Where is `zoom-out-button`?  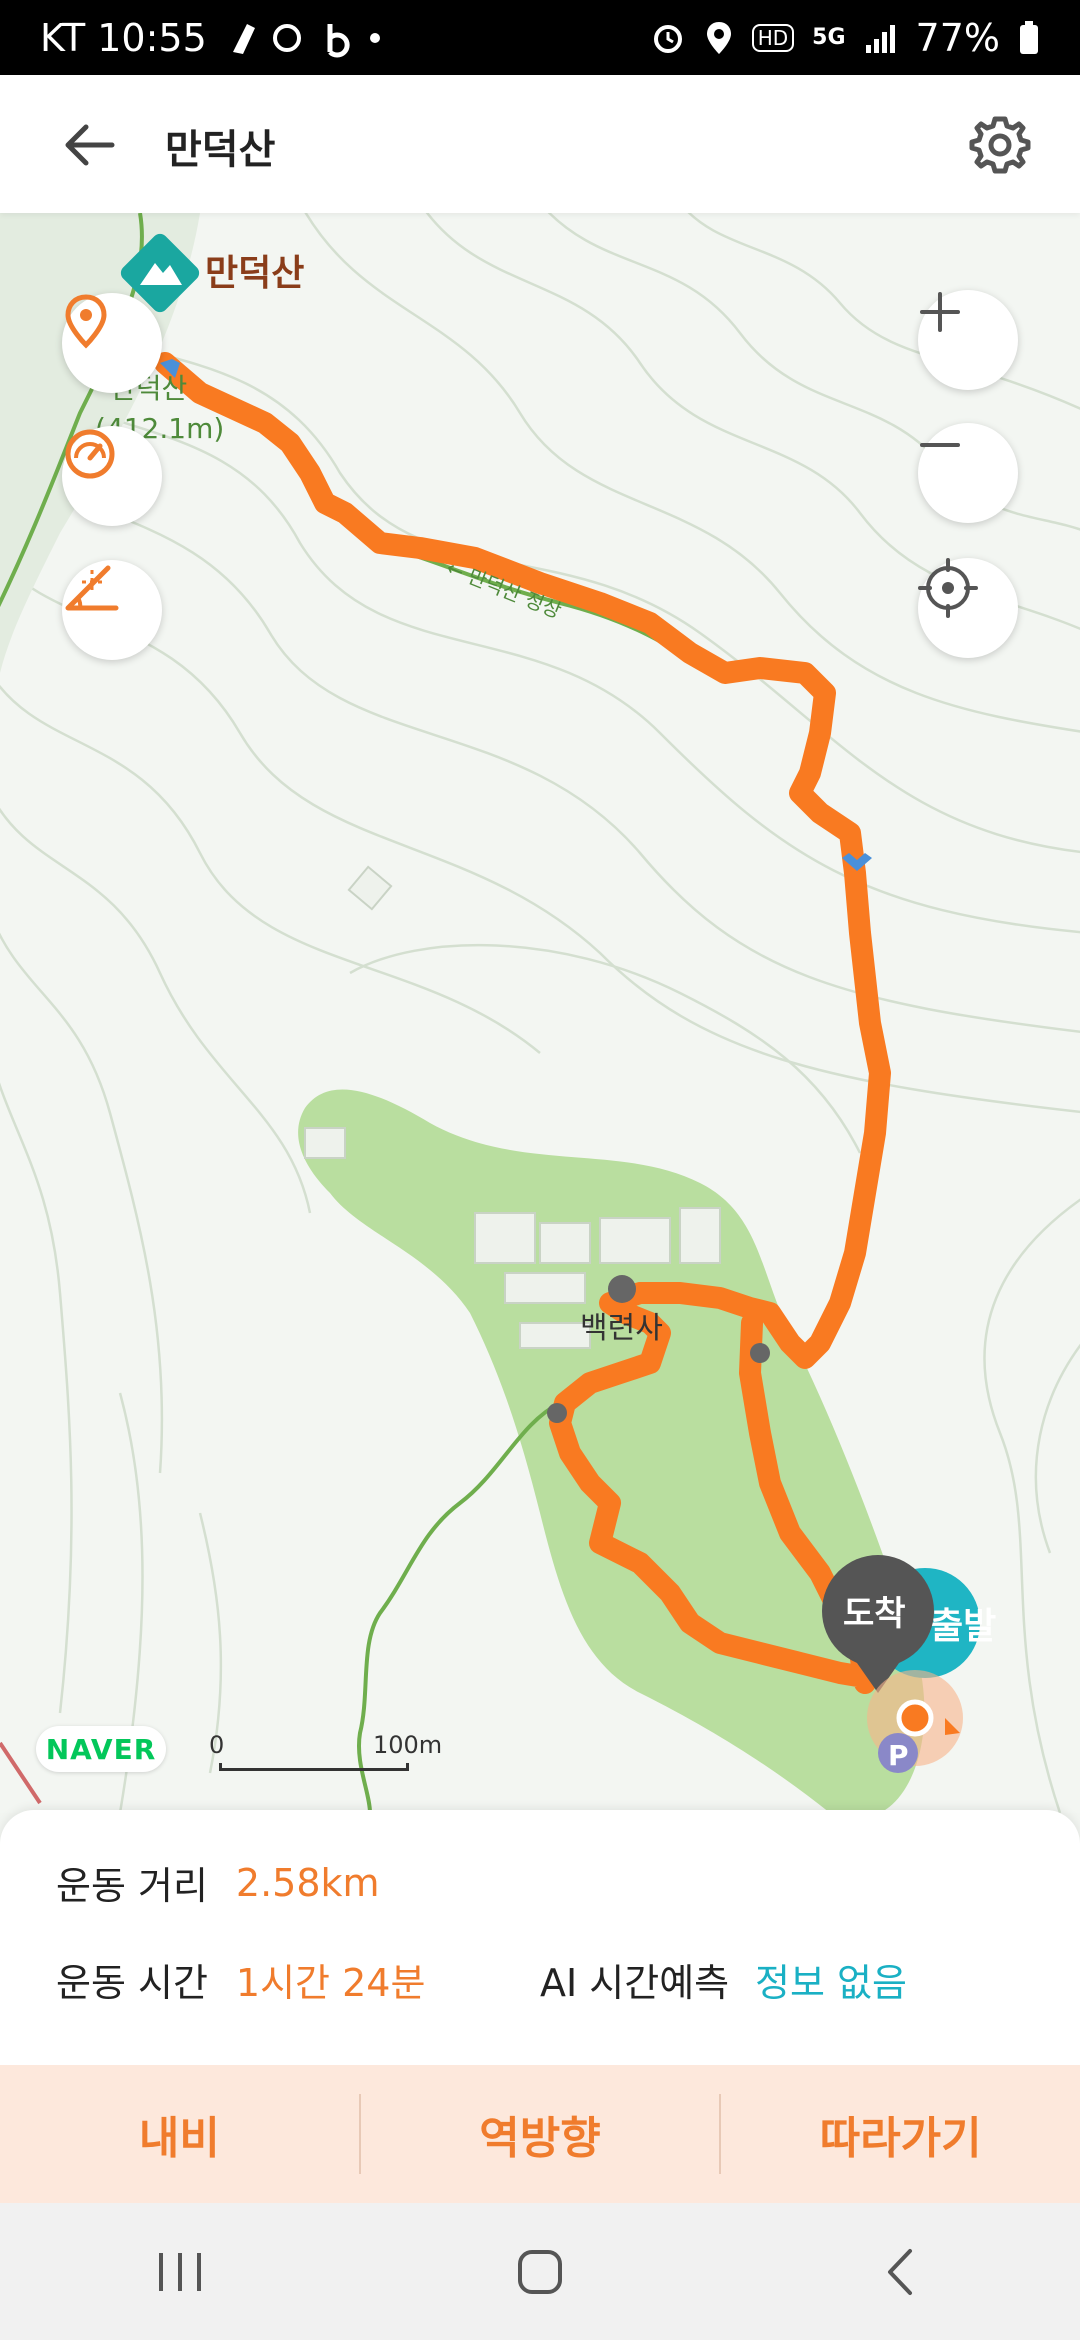
zoom-out-button is located at coordinates (968, 473).